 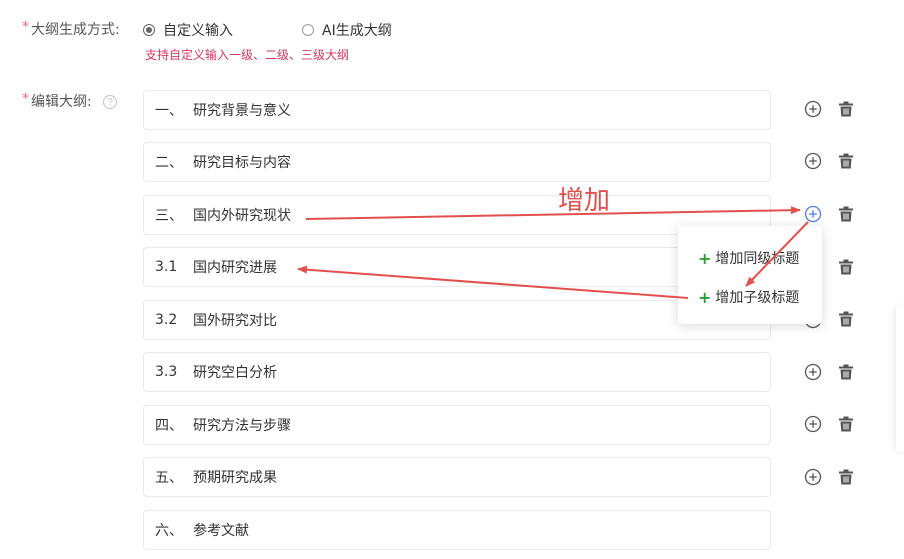 I want to click on annotation-arrows, so click(x=553, y=252).